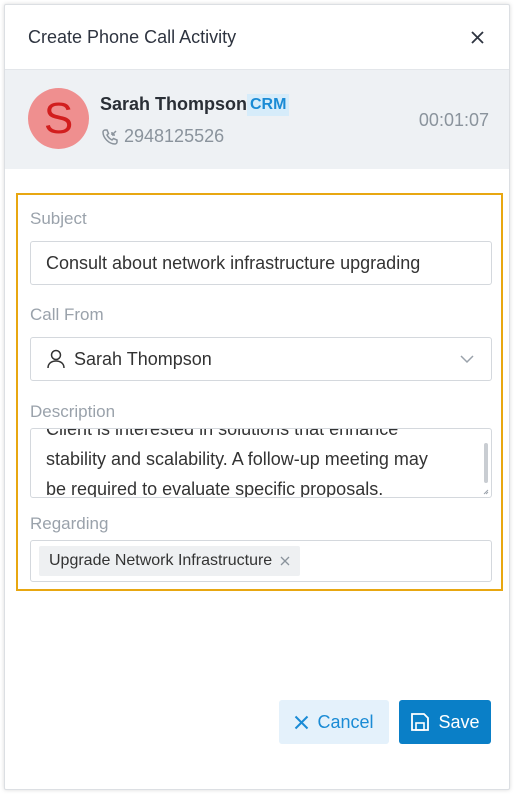 This screenshot has height=794, width=514. I want to click on subject-label: Subject, so click(58, 218).